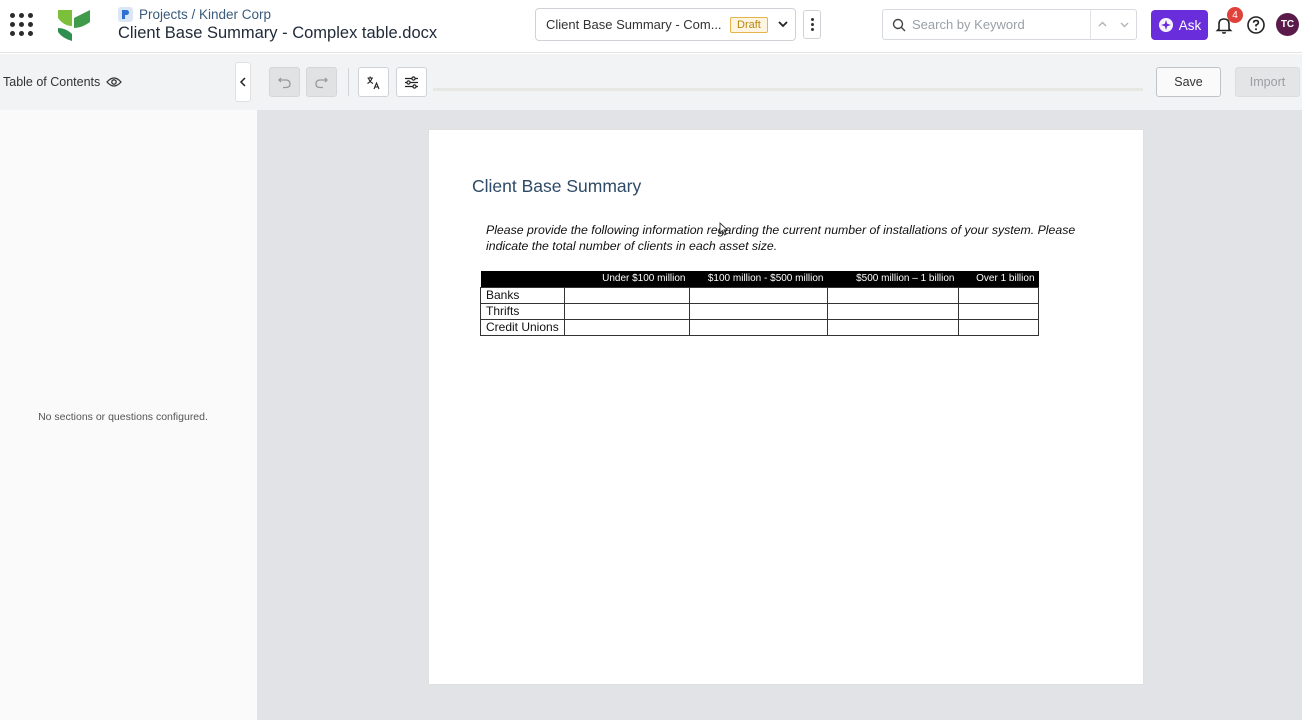  I want to click on eye-icon, so click(114, 82).